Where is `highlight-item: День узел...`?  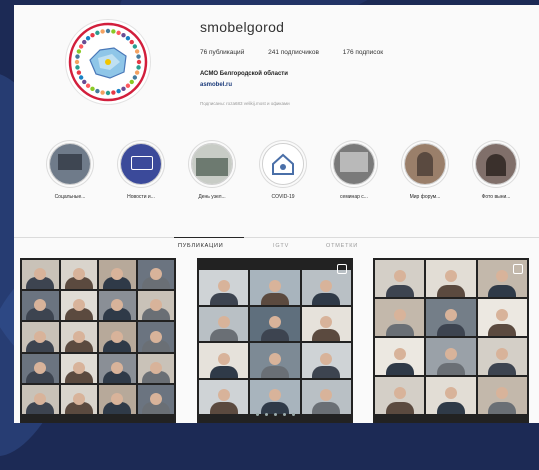 highlight-item: День узел... is located at coordinates (212, 171).